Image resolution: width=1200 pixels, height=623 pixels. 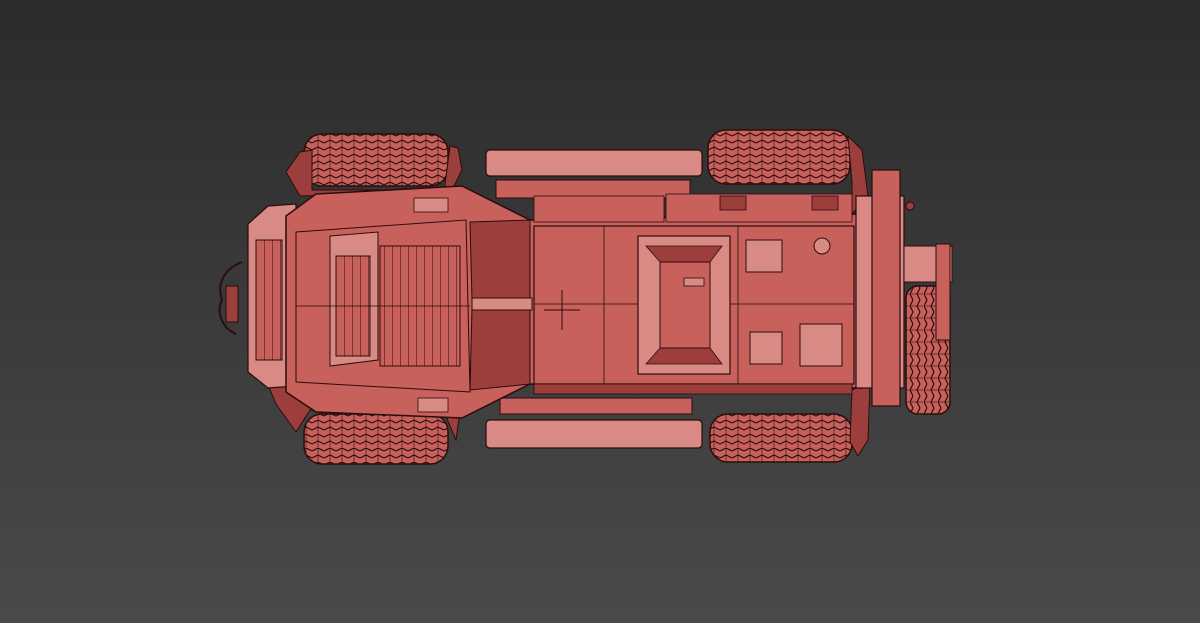 I want to click on door-right, so click(x=693, y=389).